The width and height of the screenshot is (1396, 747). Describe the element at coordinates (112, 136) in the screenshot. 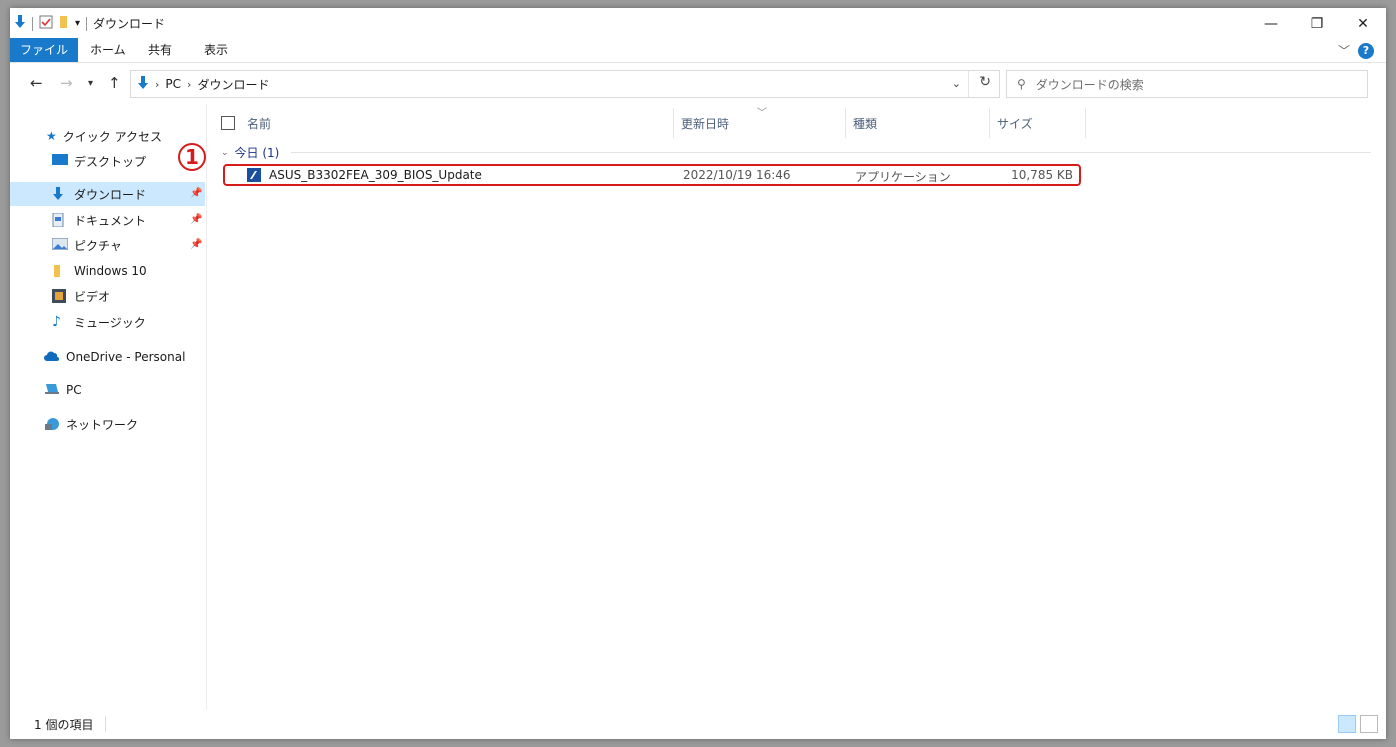

I see `sidebar-item-label: クイック アクセス` at that location.